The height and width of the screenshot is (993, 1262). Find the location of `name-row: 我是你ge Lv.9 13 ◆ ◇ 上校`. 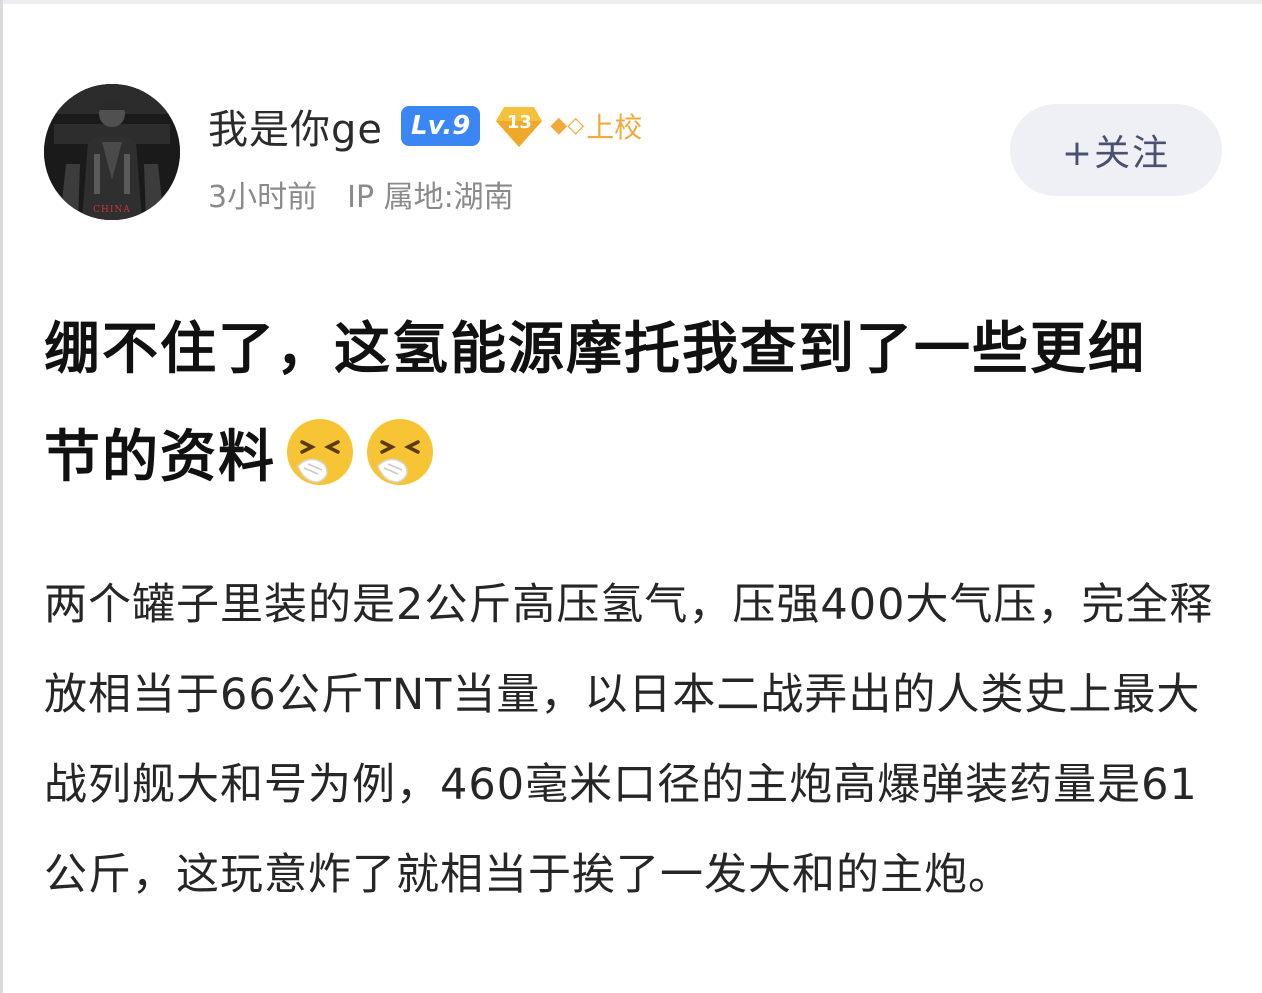

name-row: 我是你ge Lv.9 13 ◆ ◇ 上校 is located at coordinates (598, 126).